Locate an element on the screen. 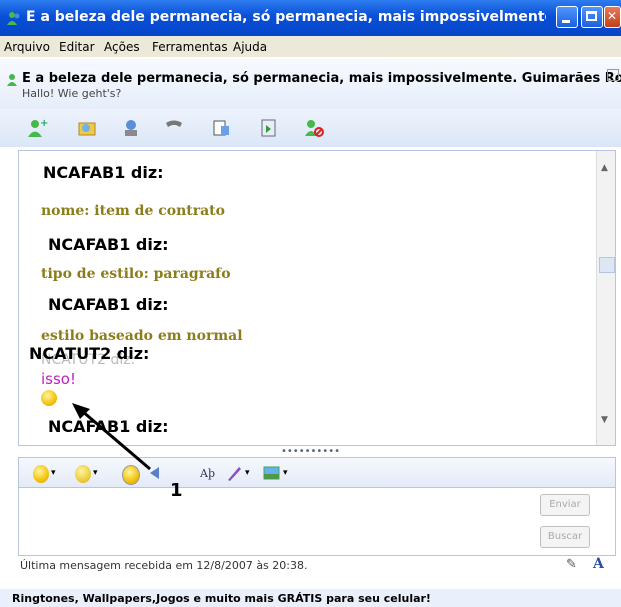  activities-icon is located at coordinates (222, 128).